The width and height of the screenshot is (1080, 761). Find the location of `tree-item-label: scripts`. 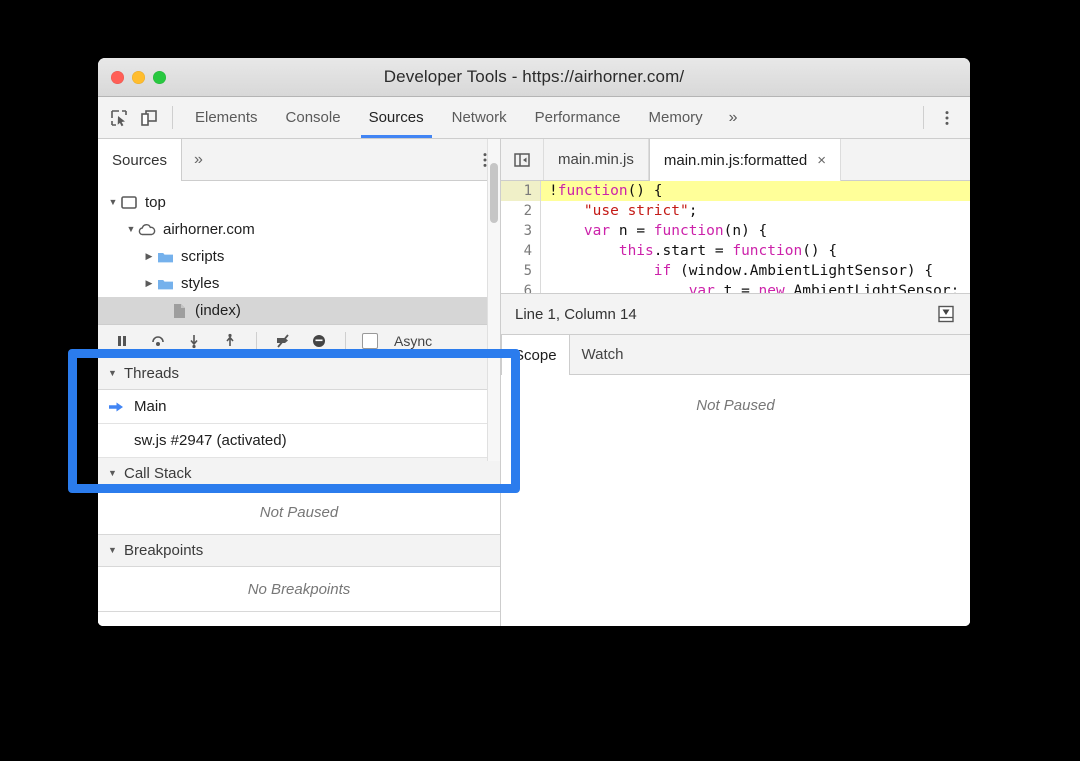

tree-item-label: scripts is located at coordinates (203, 256).